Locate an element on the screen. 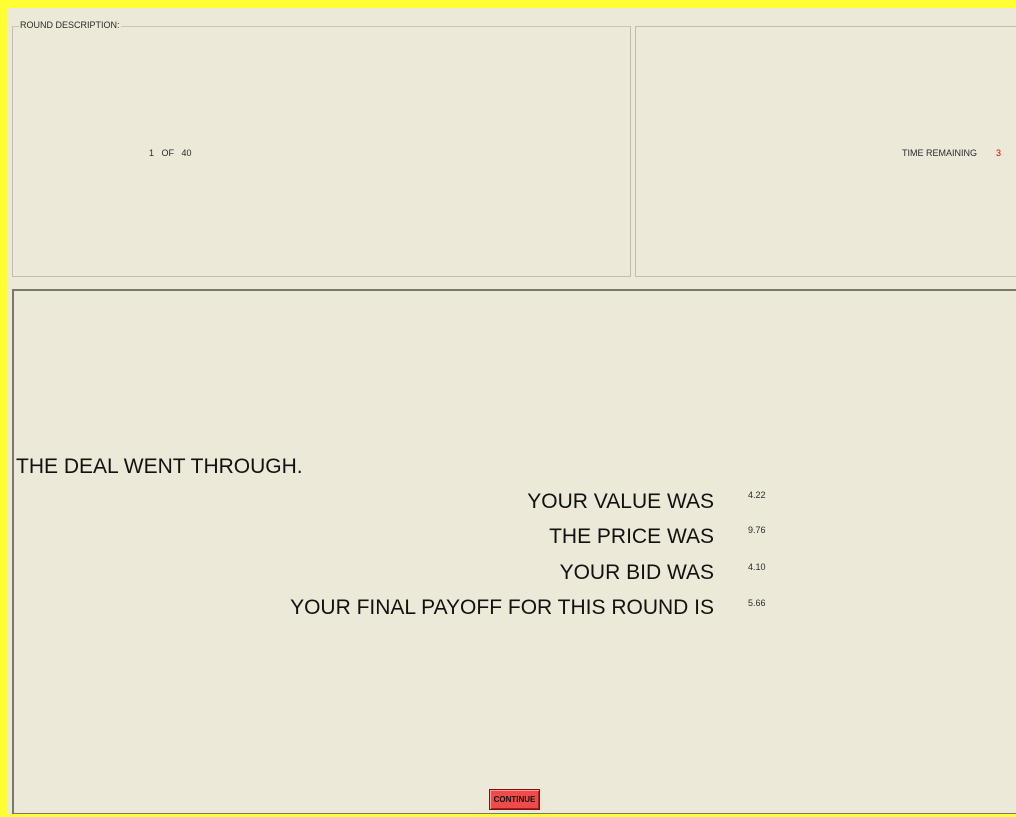 This screenshot has width=1016, height=817. round-description-title: ROUND DESCRIPTION: is located at coordinates (70, 25).